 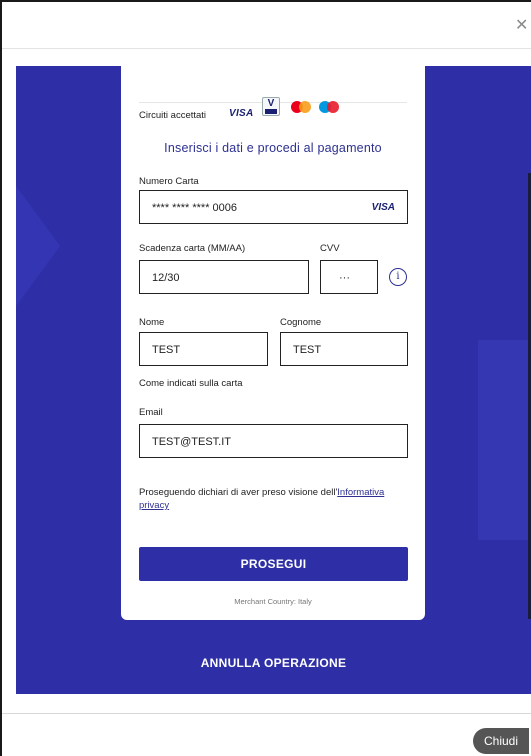 I want to click on vpay-logo: V, so click(x=271, y=106).